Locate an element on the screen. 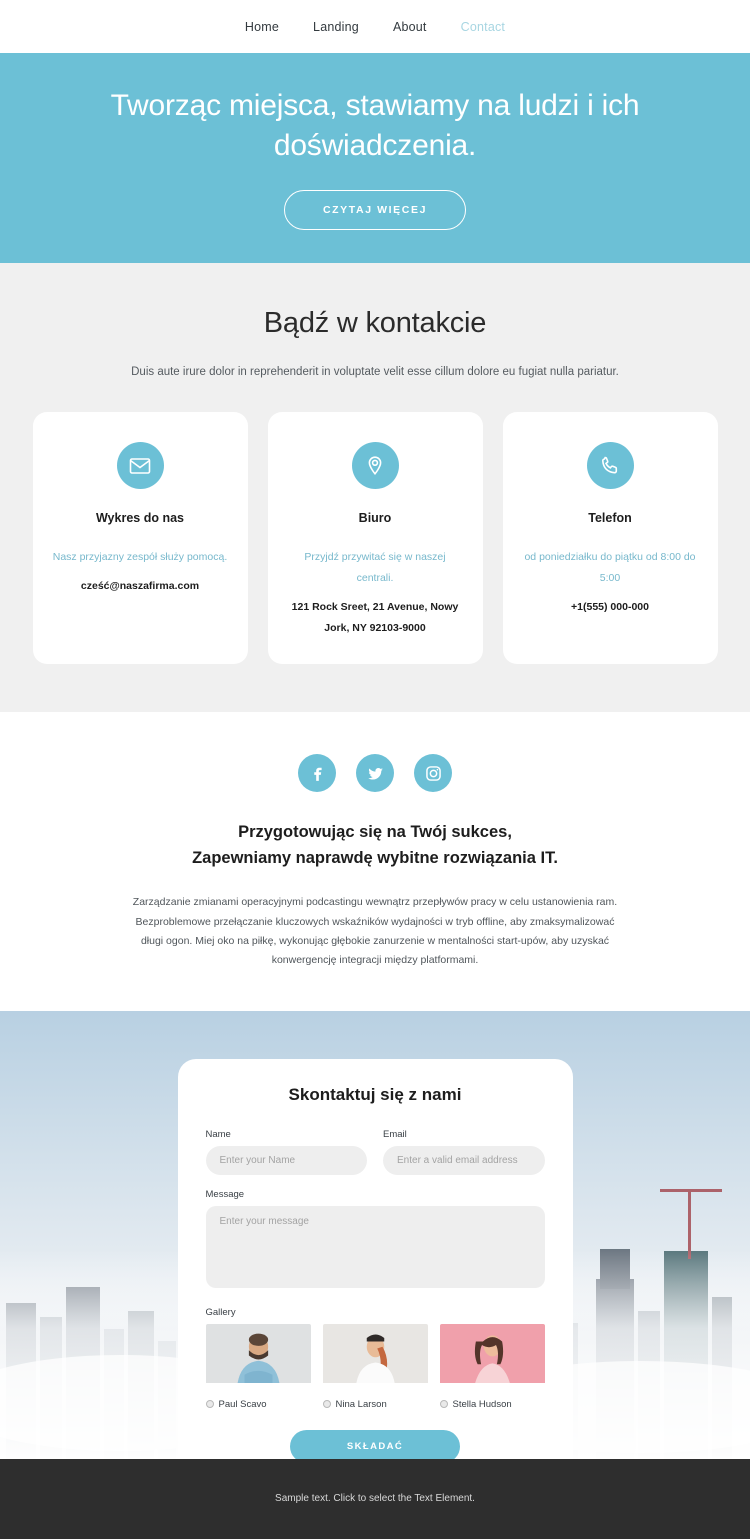 The image size is (750, 1539). contact-section-title: Bądź w kontakcie is located at coordinates (375, 323).